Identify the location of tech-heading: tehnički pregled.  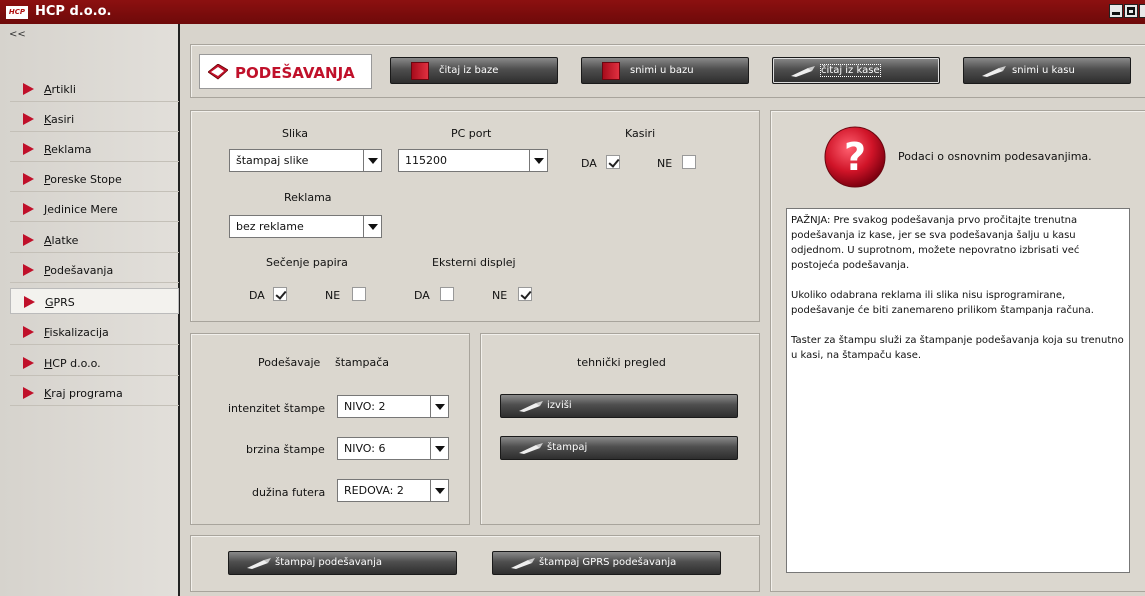
(621, 362).